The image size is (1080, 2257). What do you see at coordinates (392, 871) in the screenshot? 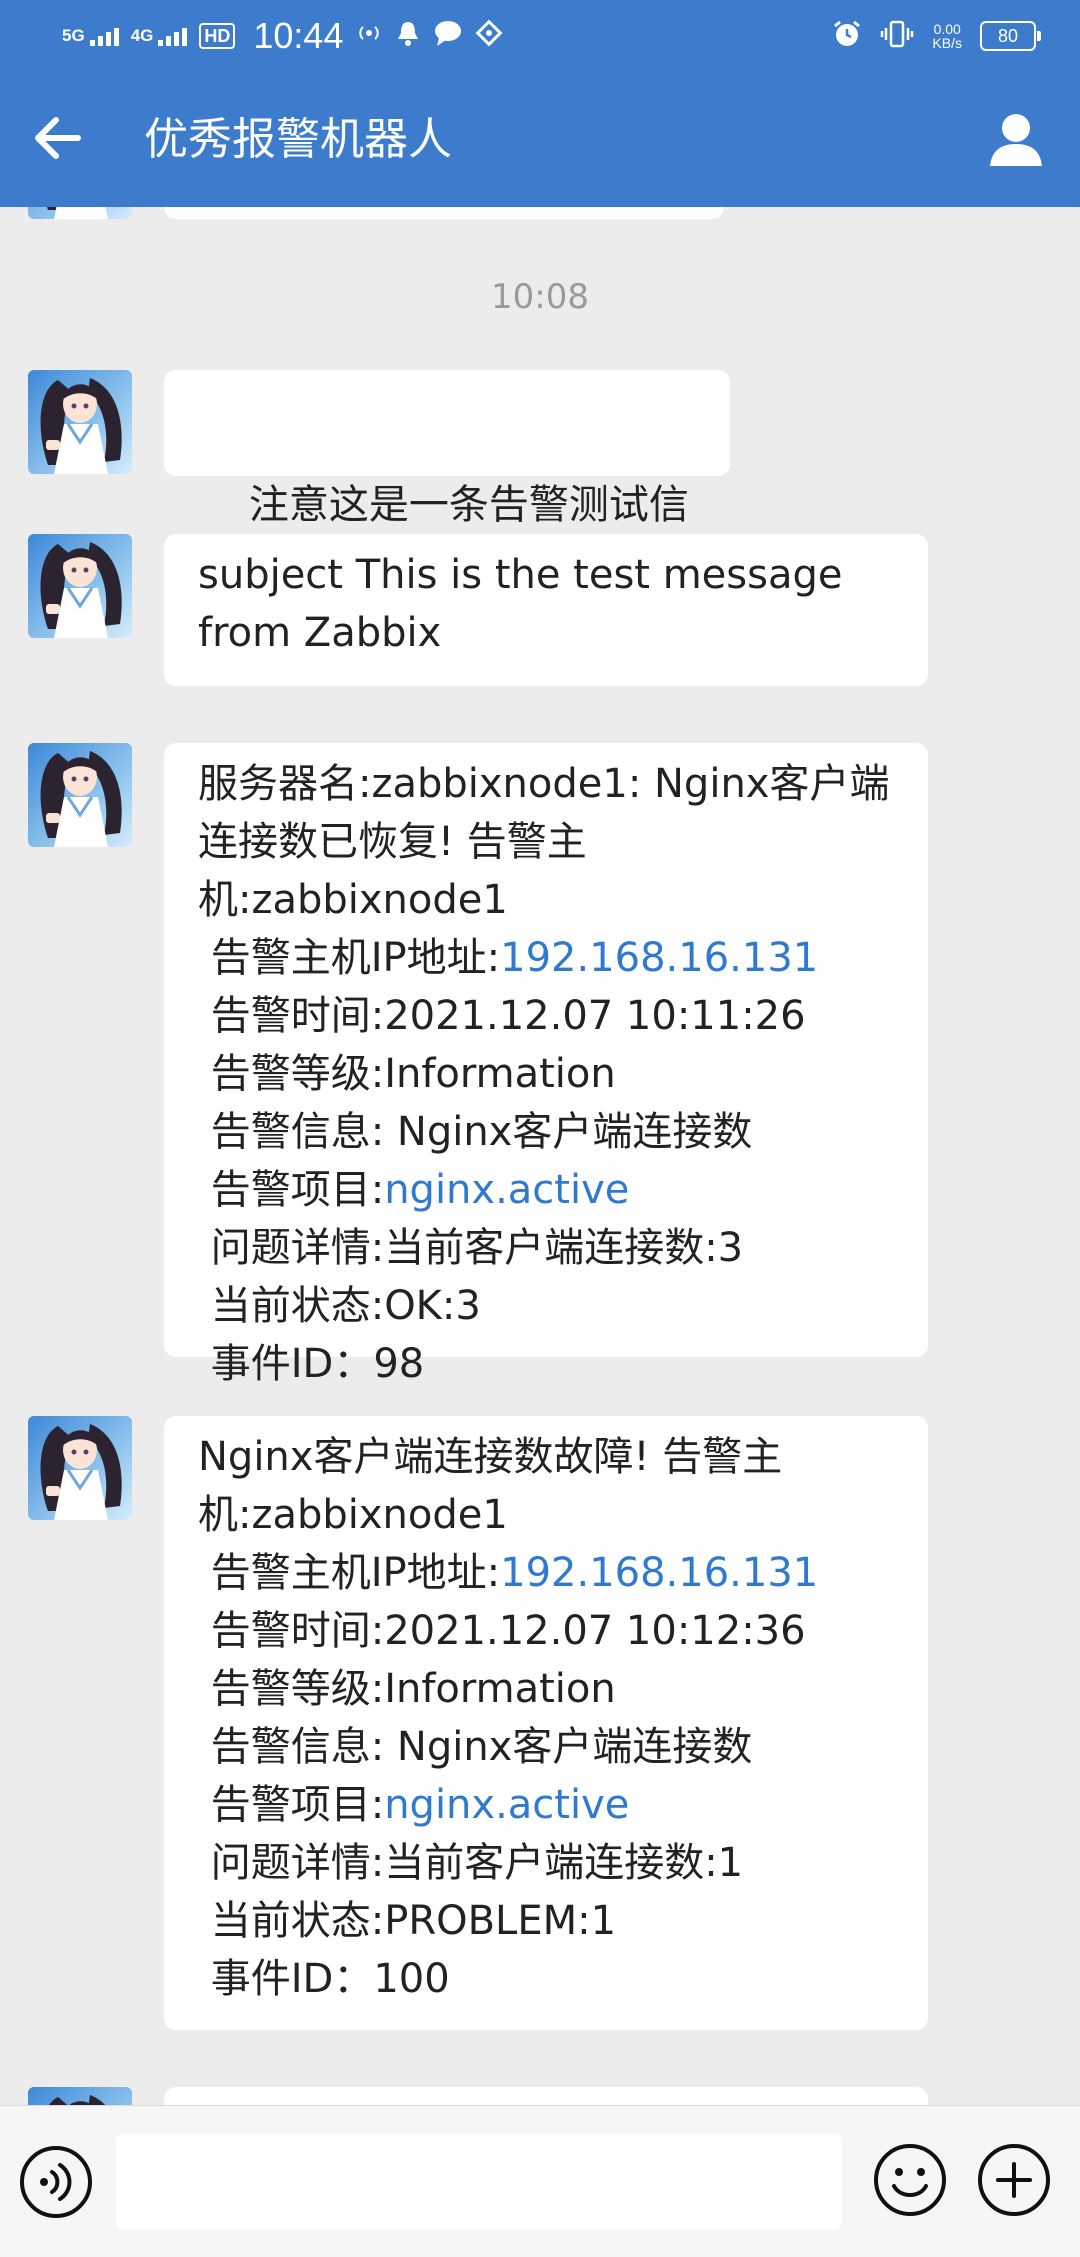
I see `message-line: 连接数已恢复! 告警主机:zabbixnode1` at bounding box center [392, 871].